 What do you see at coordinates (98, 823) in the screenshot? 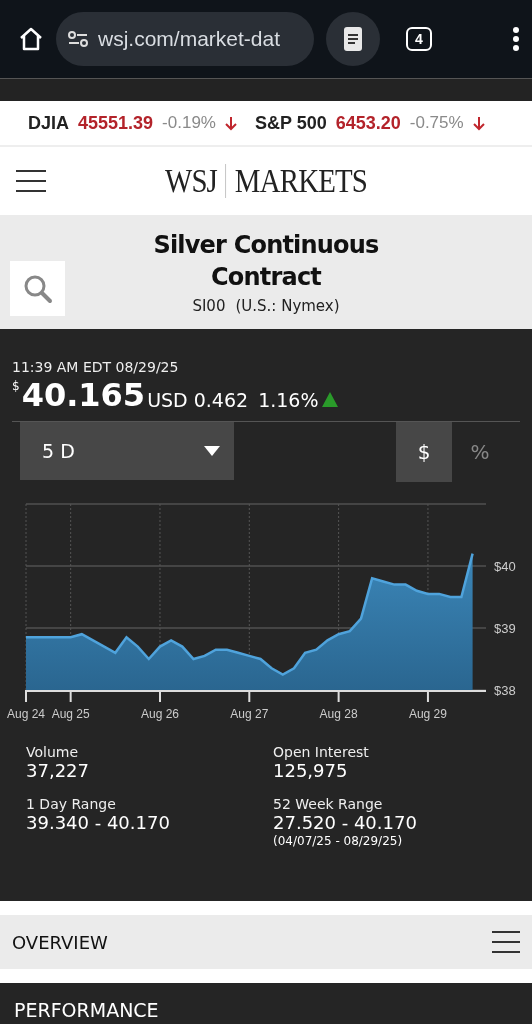
I see `stat-value: 39.340 - 40.170` at bounding box center [98, 823].